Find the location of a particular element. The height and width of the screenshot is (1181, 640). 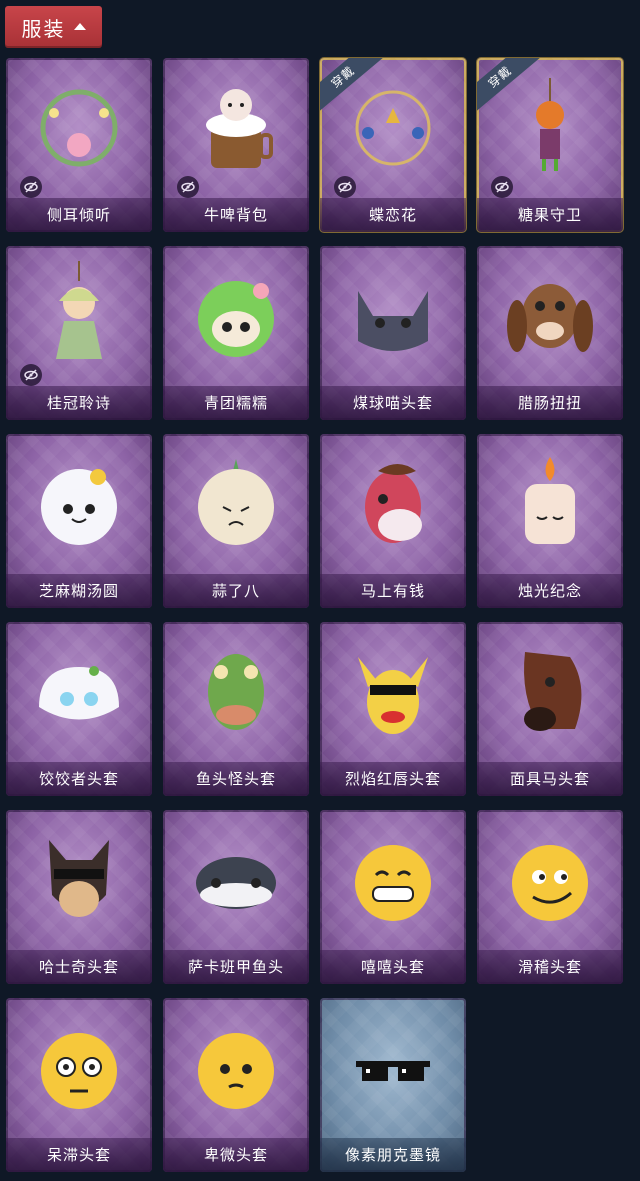

outfit-card: 青团糯糯 is located at coordinates (236, 333).